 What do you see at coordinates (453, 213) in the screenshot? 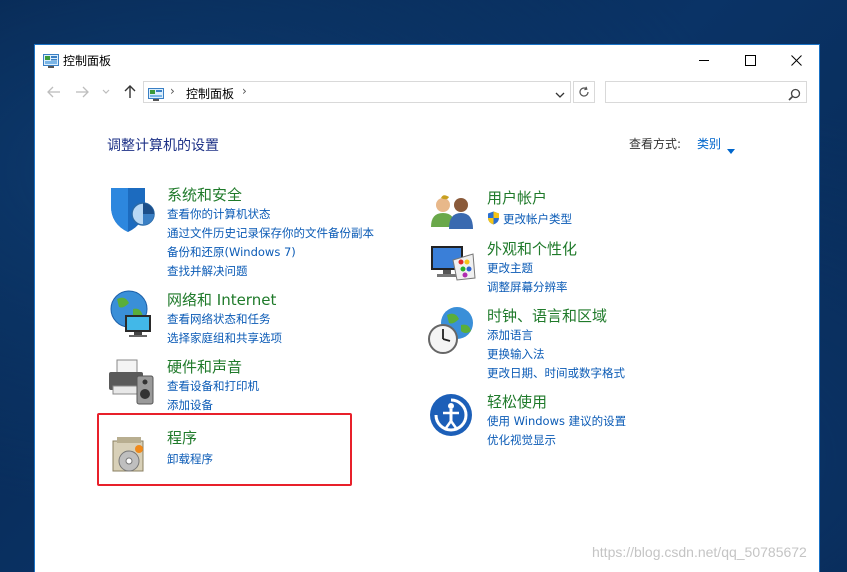
I see `users-icon` at bounding box center [453, 213].